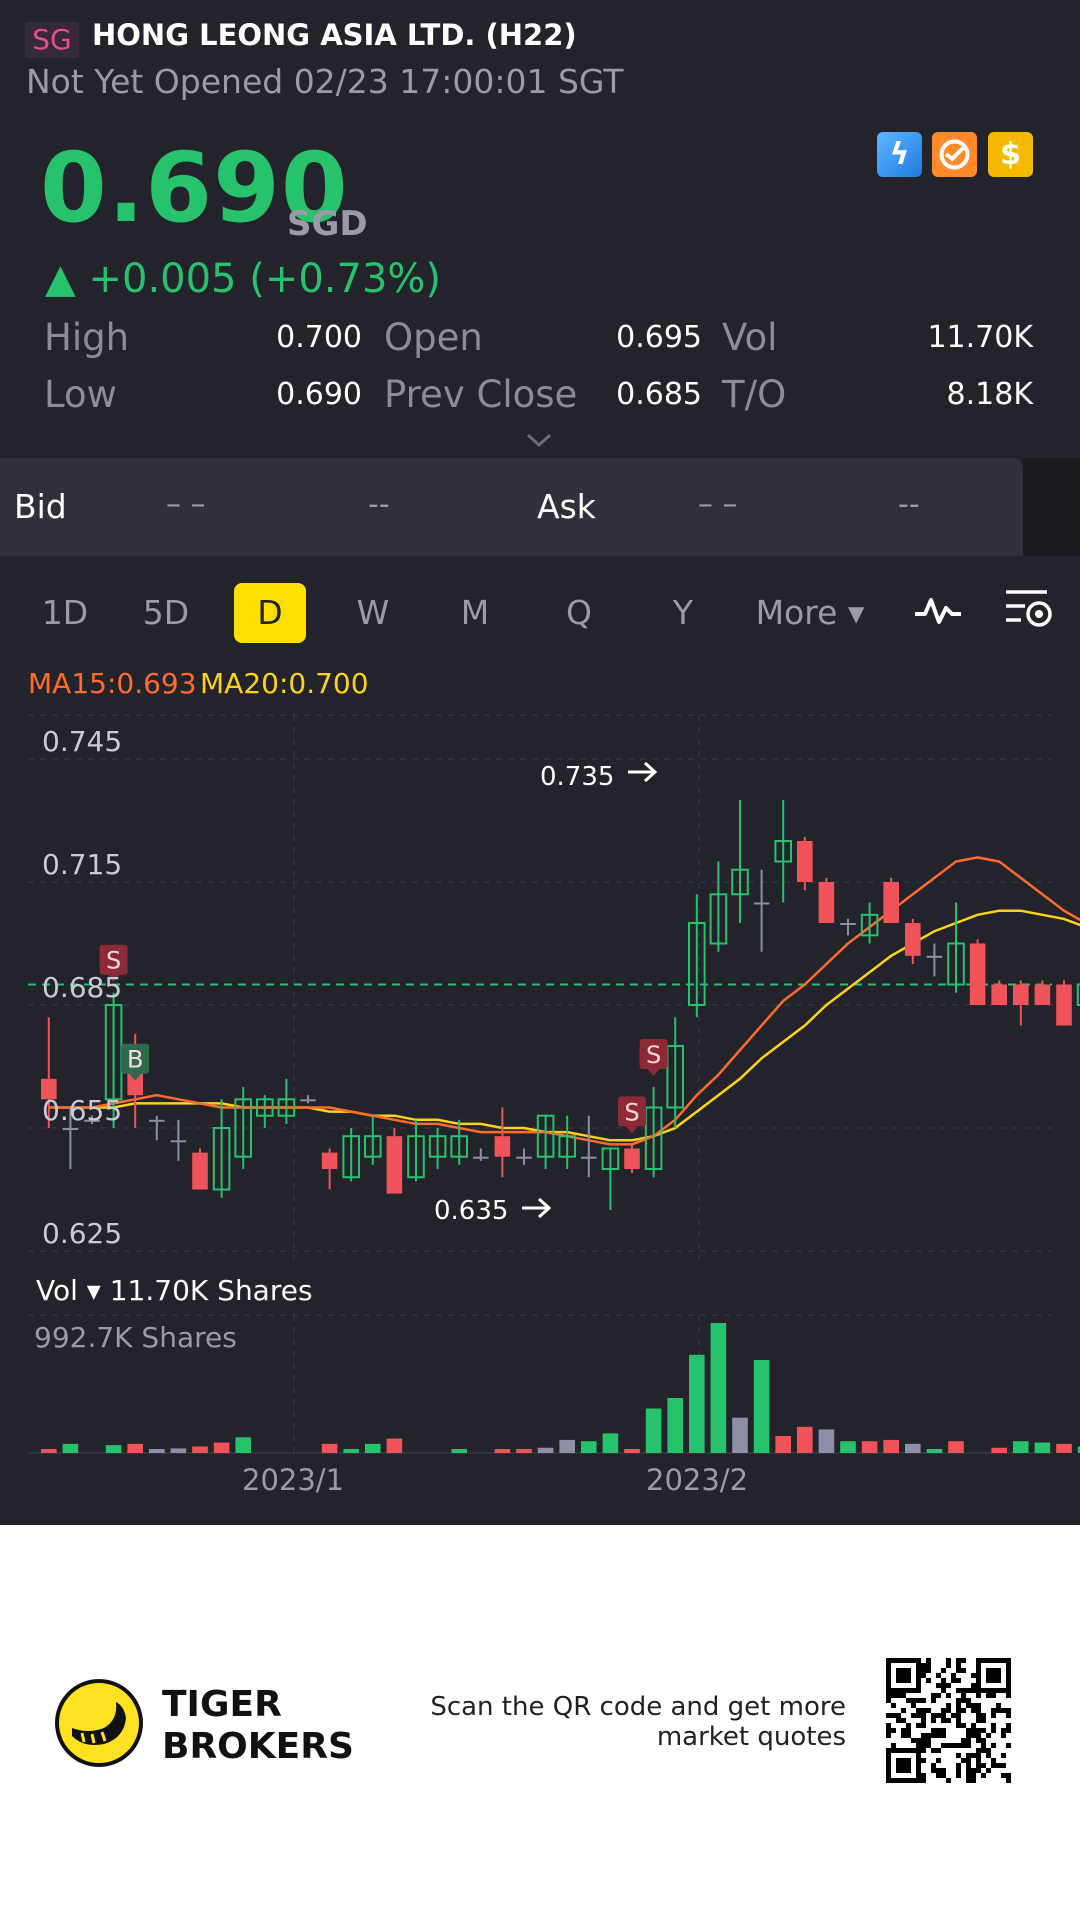 This screenshot has height=1920, width=1080. Describe the element at coordinates (697, 1480) in the screenshot. I see `x-tick-label: 2023/2` at that location.